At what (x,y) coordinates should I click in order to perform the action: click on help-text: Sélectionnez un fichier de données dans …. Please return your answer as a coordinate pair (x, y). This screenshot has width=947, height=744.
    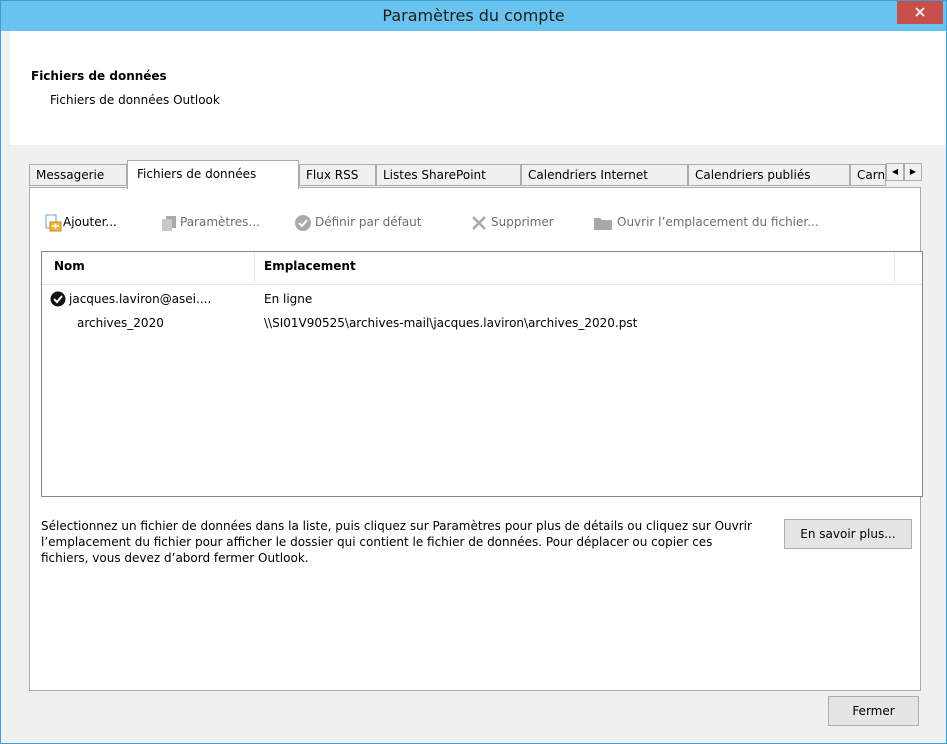
    Looking at the image, I should click on (396, 542).